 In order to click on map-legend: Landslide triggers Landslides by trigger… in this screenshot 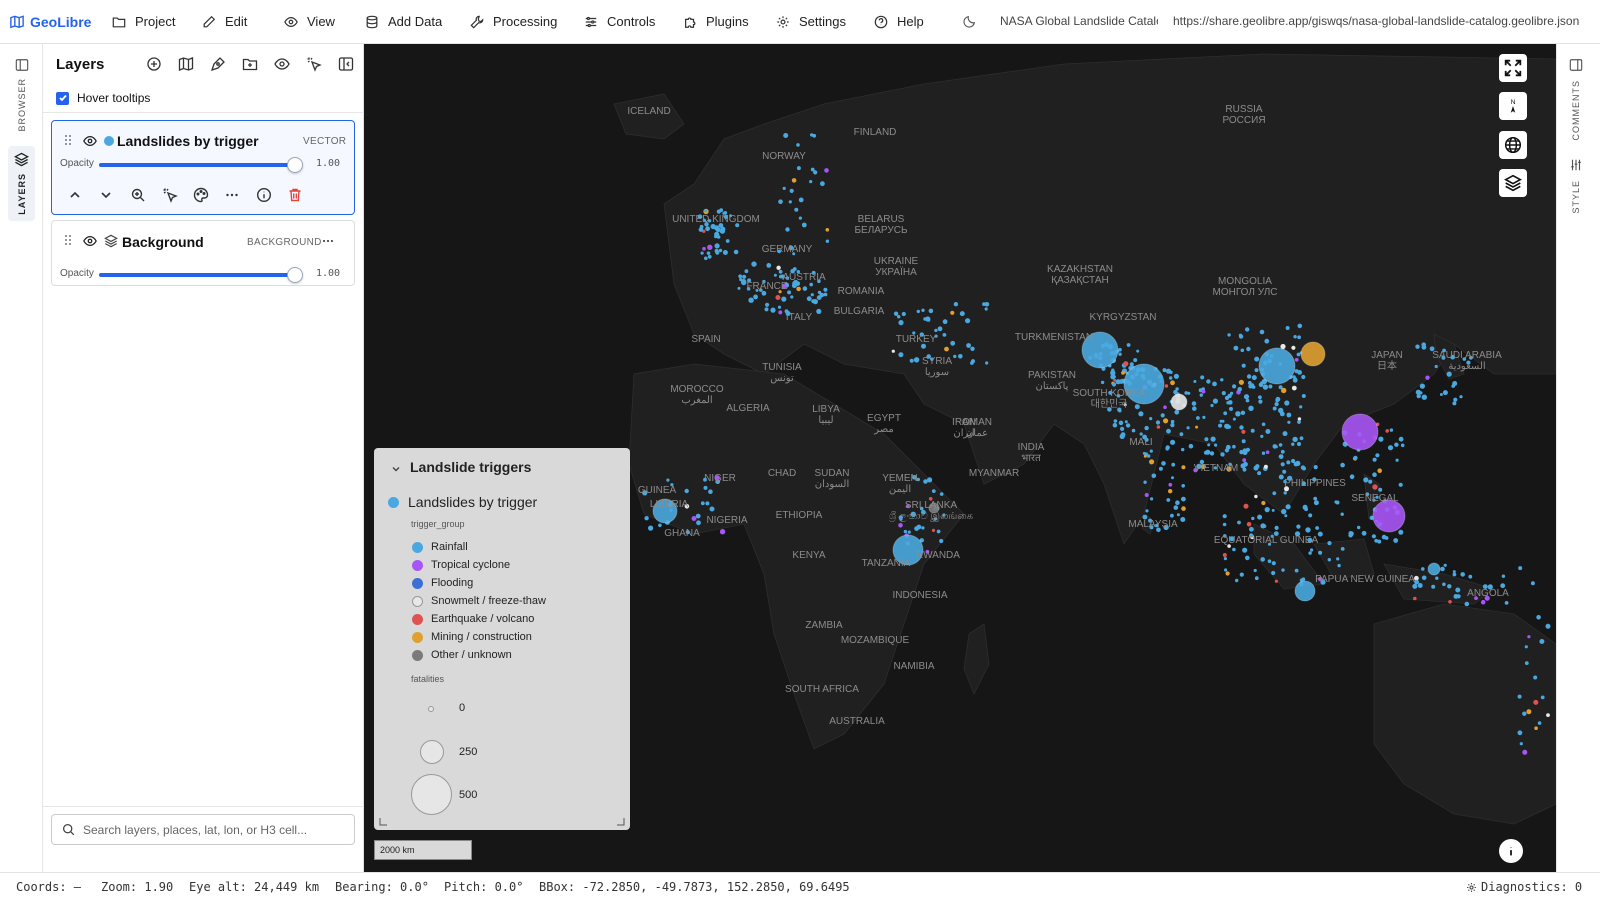, I will do `click(502, 639)`.